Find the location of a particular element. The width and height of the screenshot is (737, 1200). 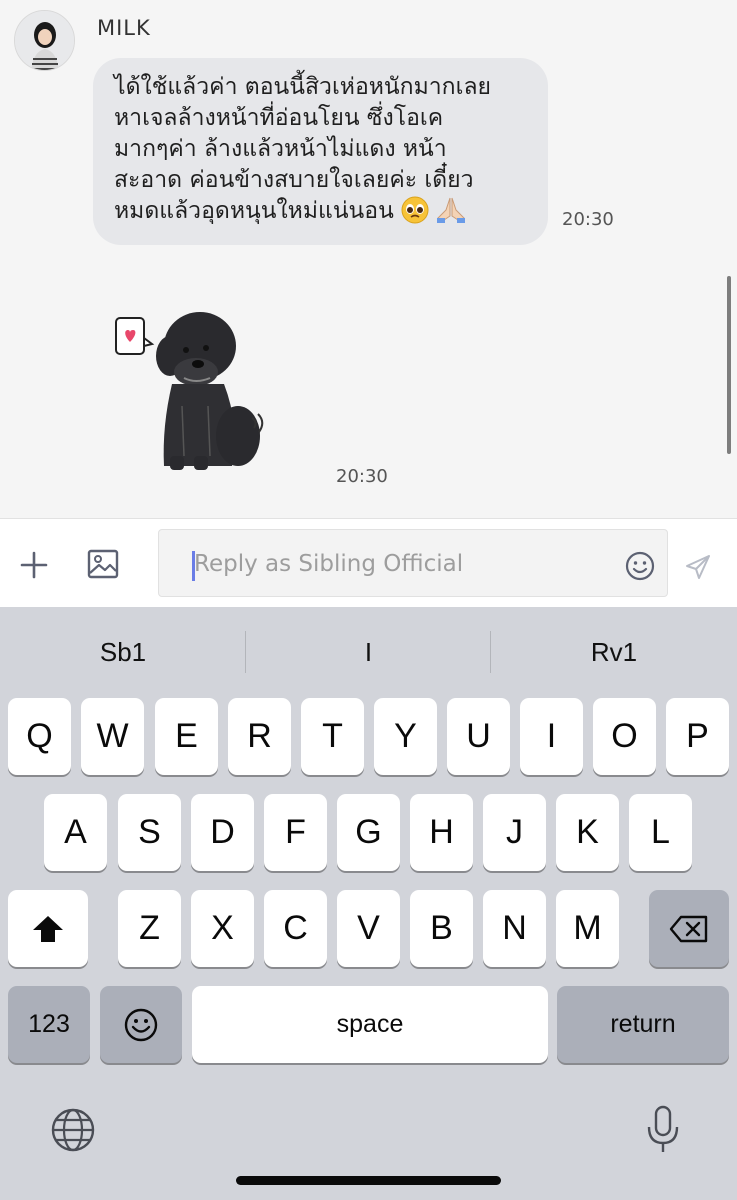

space-key: space is located at coordinates (370, 1024).